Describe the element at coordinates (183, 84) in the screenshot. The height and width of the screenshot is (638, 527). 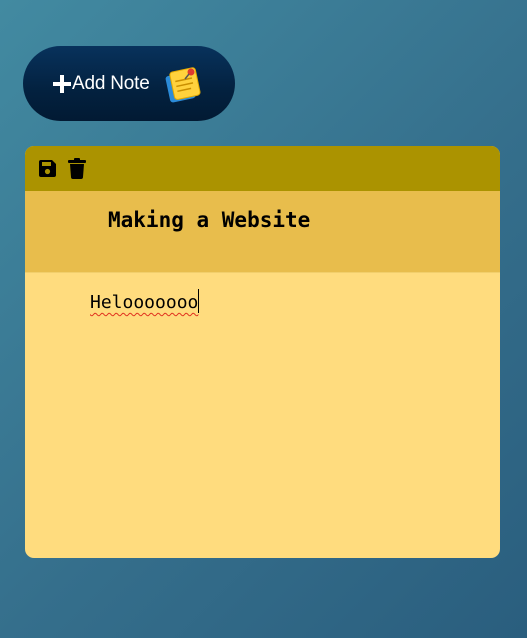
I see `sticky-note-icon` at that location.